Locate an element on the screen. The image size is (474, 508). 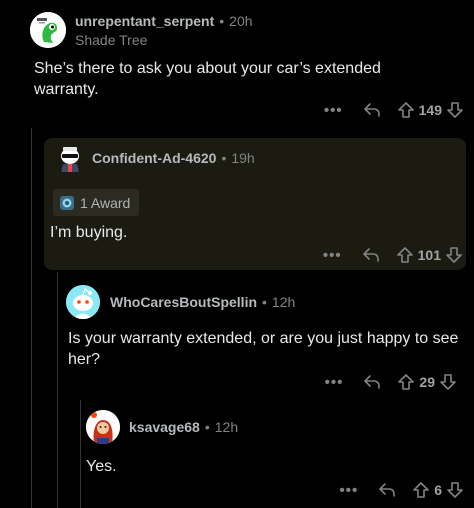
timestamp: 19h is located at coordinates (243, 158).